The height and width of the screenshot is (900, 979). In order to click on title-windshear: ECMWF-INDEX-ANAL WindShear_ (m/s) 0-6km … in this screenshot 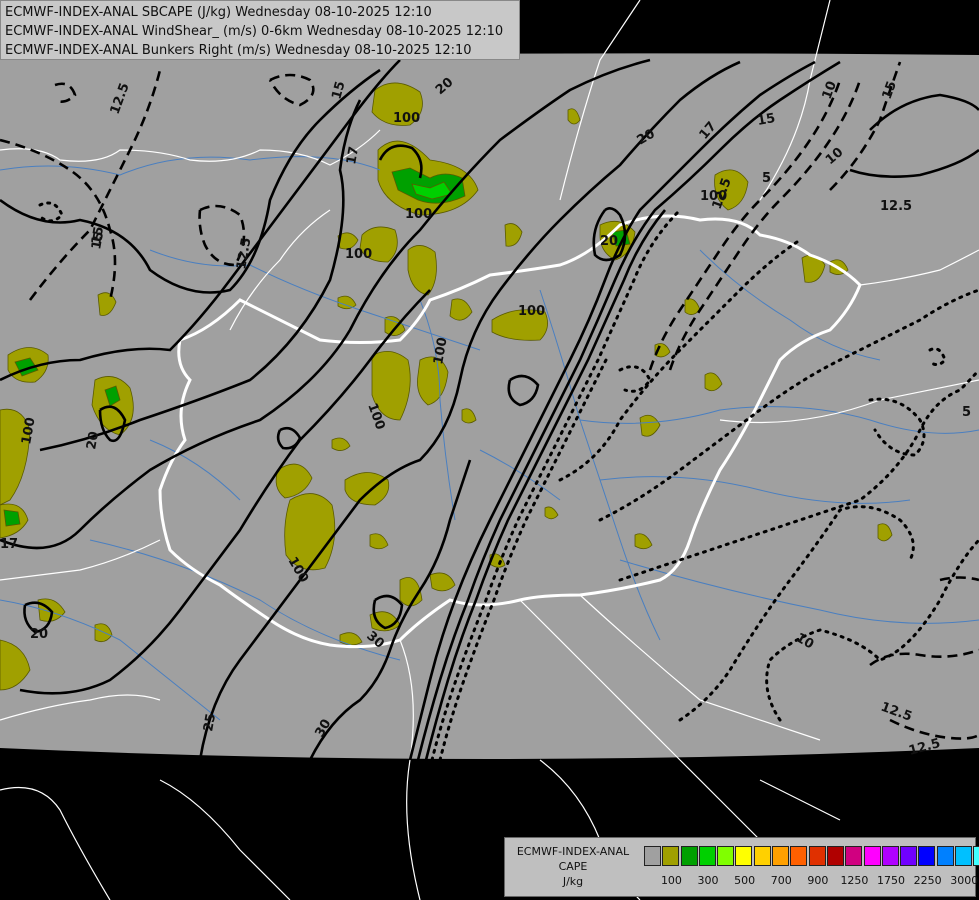, I will do `click(254, 31)`.